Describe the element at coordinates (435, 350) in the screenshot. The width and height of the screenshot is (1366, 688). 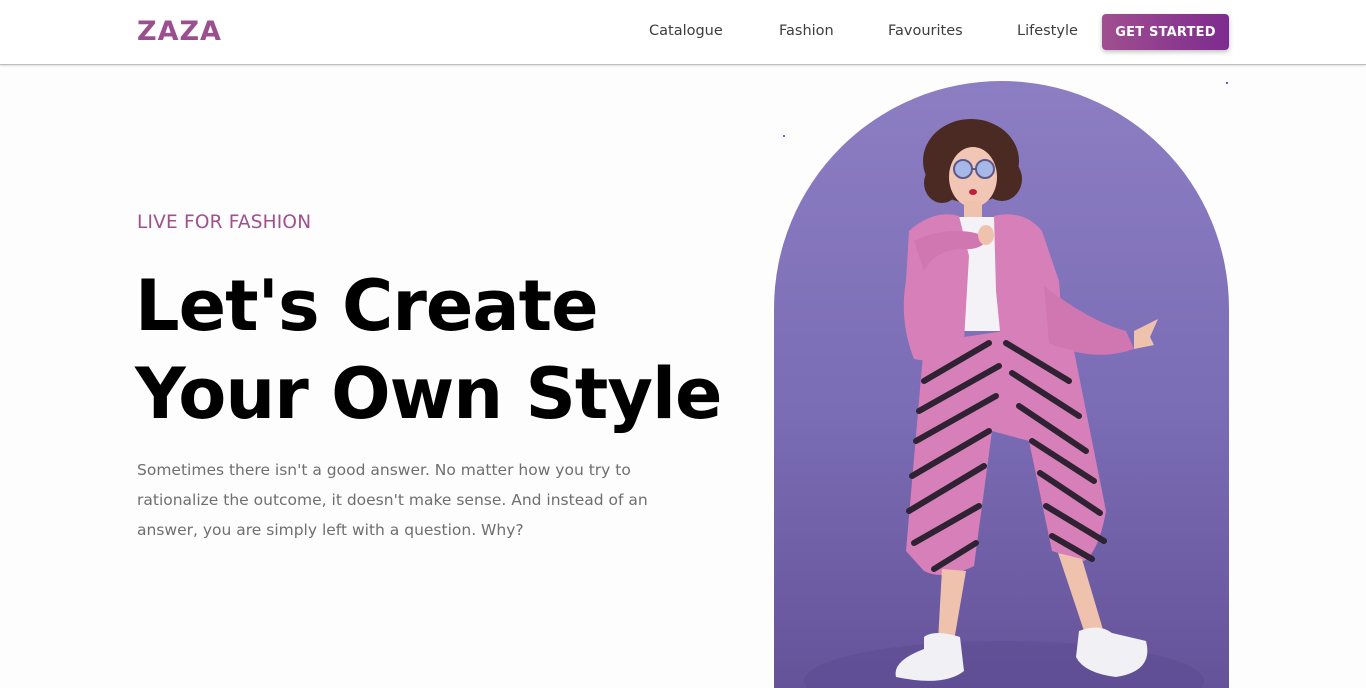
I see `hero-headline: Let's Create Your Own Style` at that location.